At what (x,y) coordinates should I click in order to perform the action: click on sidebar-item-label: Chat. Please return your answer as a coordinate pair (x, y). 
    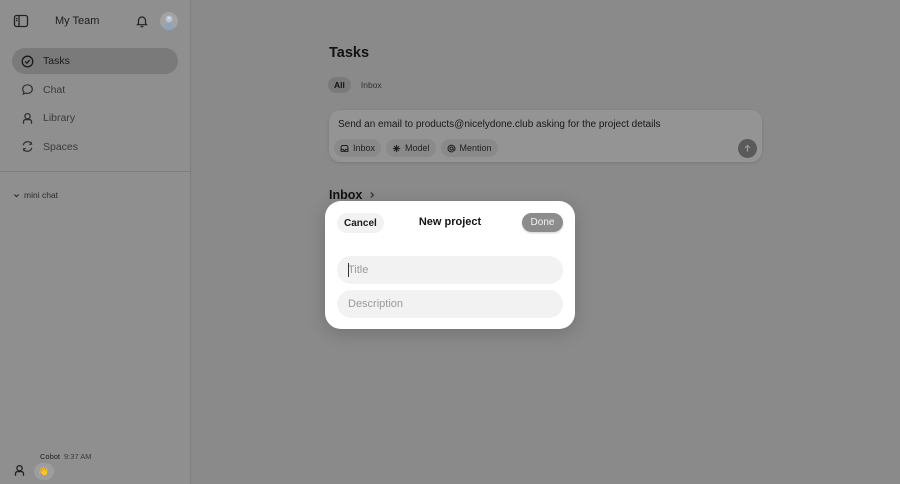
    Looking at the image, I should click on (54, 89).